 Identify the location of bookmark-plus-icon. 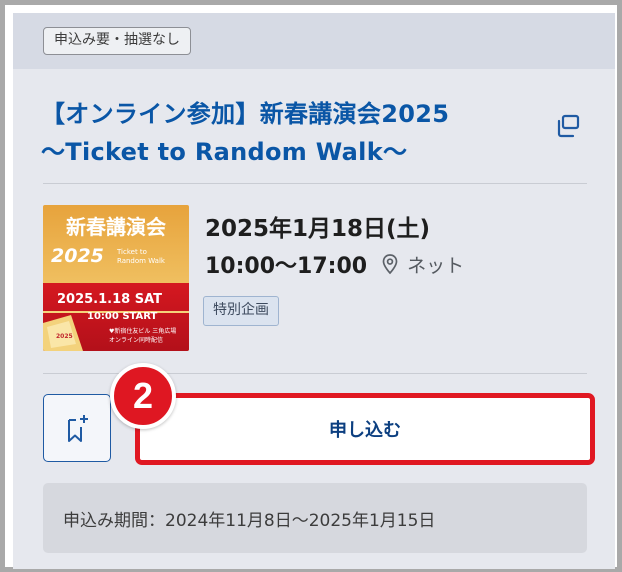
(78, 428).